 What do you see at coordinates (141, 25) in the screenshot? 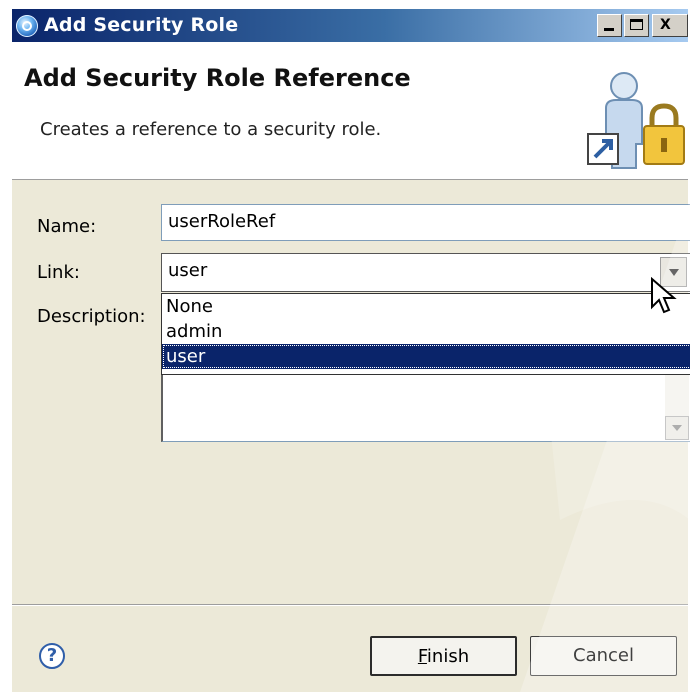
I see `window-title: Add Security Role` at bounding box center [141, 25].